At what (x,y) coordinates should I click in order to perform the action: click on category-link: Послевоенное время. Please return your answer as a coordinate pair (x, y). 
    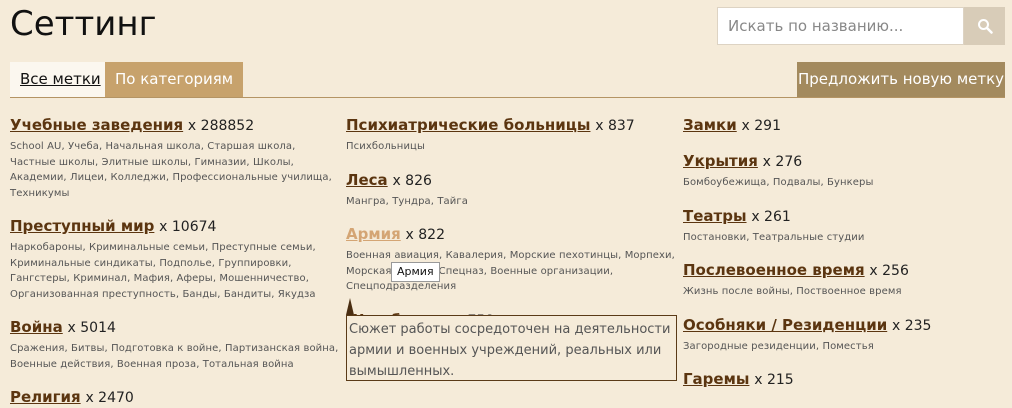
    Looking at the image, I should click on (774, 270).